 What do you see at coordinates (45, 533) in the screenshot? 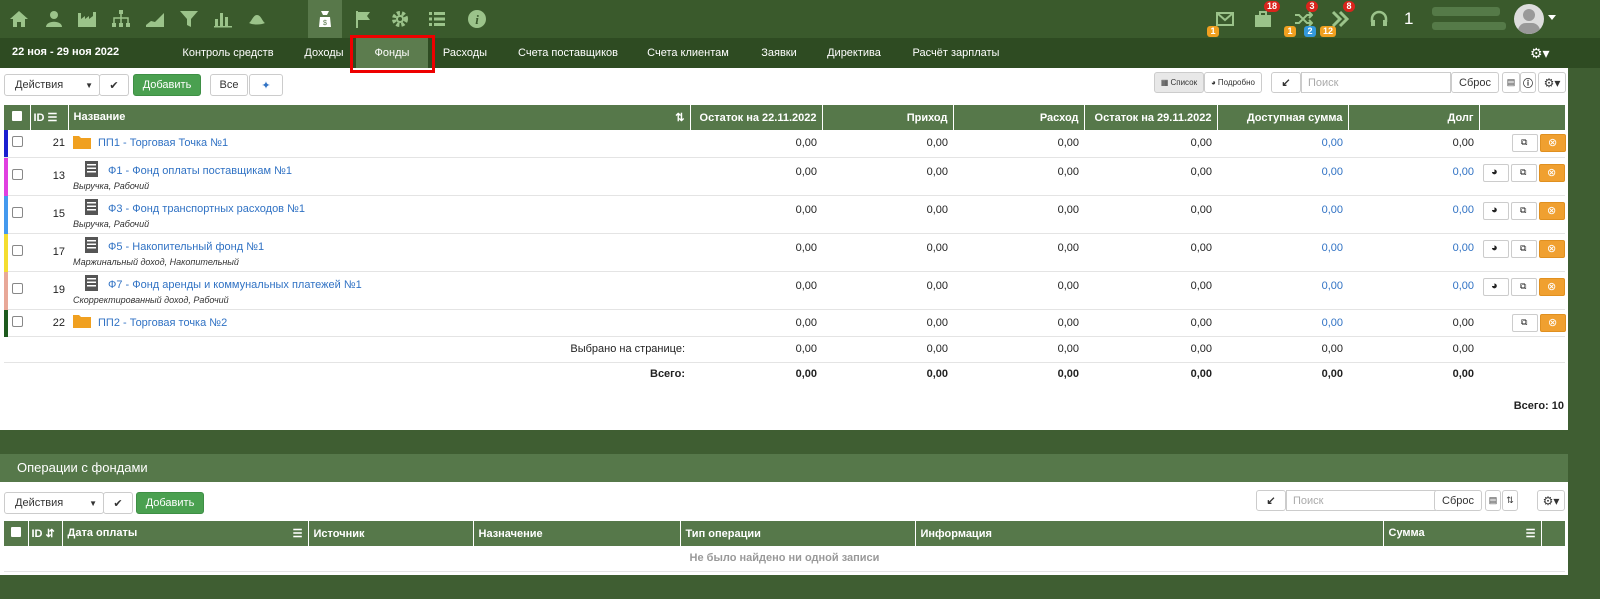
I see `ops-header-id: ID ⇵` at bounding box center [45, 533].